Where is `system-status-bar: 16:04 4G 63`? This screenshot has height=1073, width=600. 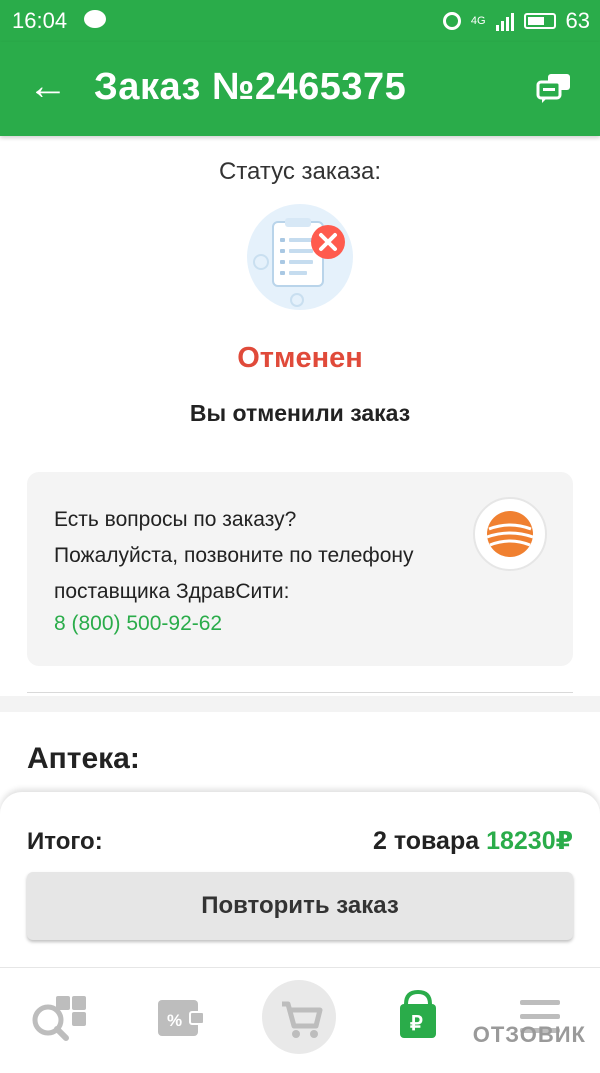
system-status-bar: 16:04 4G 63 is located at coordinates (300, 21).